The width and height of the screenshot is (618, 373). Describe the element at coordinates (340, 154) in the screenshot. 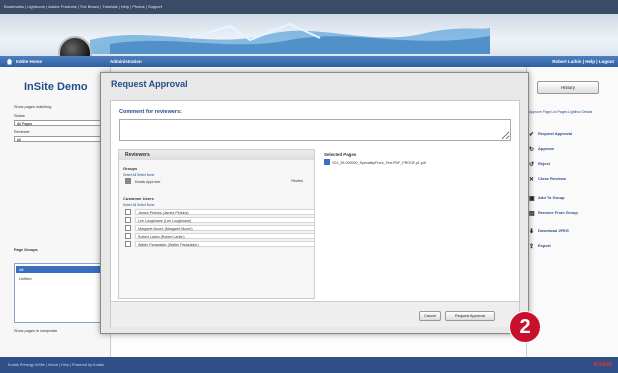

I see `selected-pages-label: Selected Pages` at that location.